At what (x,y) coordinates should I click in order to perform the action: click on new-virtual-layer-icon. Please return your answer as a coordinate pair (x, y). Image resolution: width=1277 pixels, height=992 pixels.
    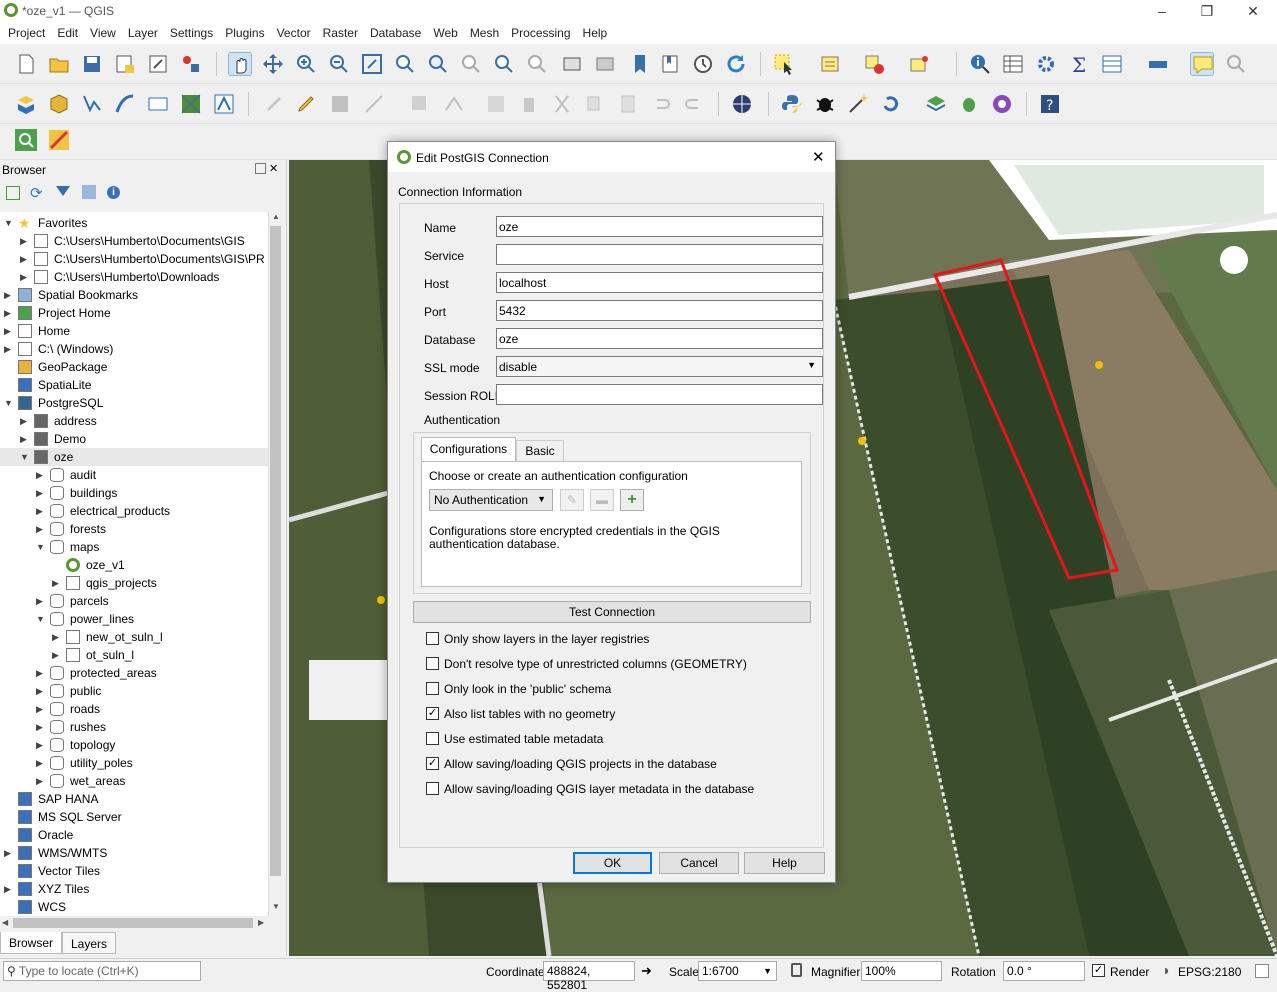
    Looking at the image, I should click on (158, 104).